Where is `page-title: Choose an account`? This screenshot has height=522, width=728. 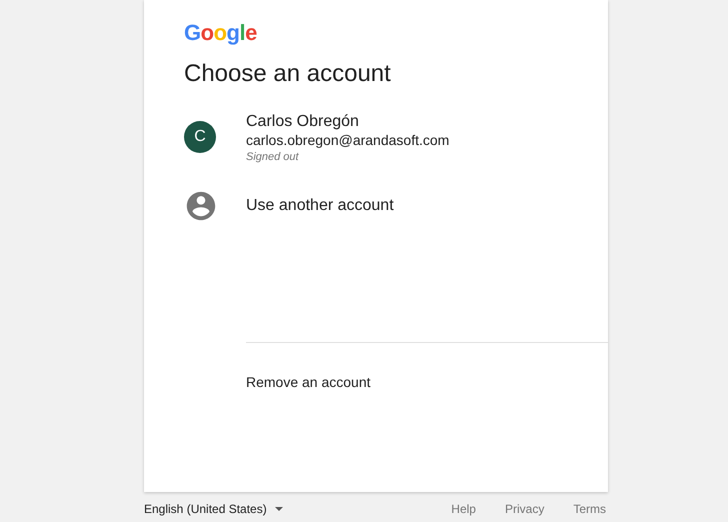
page-title: Choose an account is located at coordinates (287, 74).